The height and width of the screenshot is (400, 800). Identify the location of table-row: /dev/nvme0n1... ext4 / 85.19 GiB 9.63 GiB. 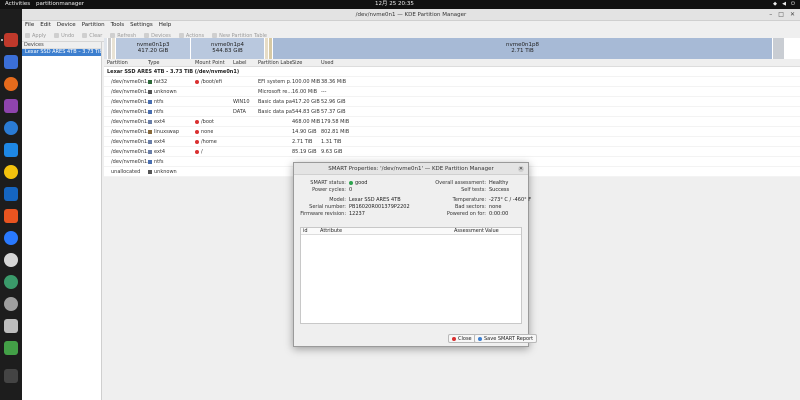
(452, 152).